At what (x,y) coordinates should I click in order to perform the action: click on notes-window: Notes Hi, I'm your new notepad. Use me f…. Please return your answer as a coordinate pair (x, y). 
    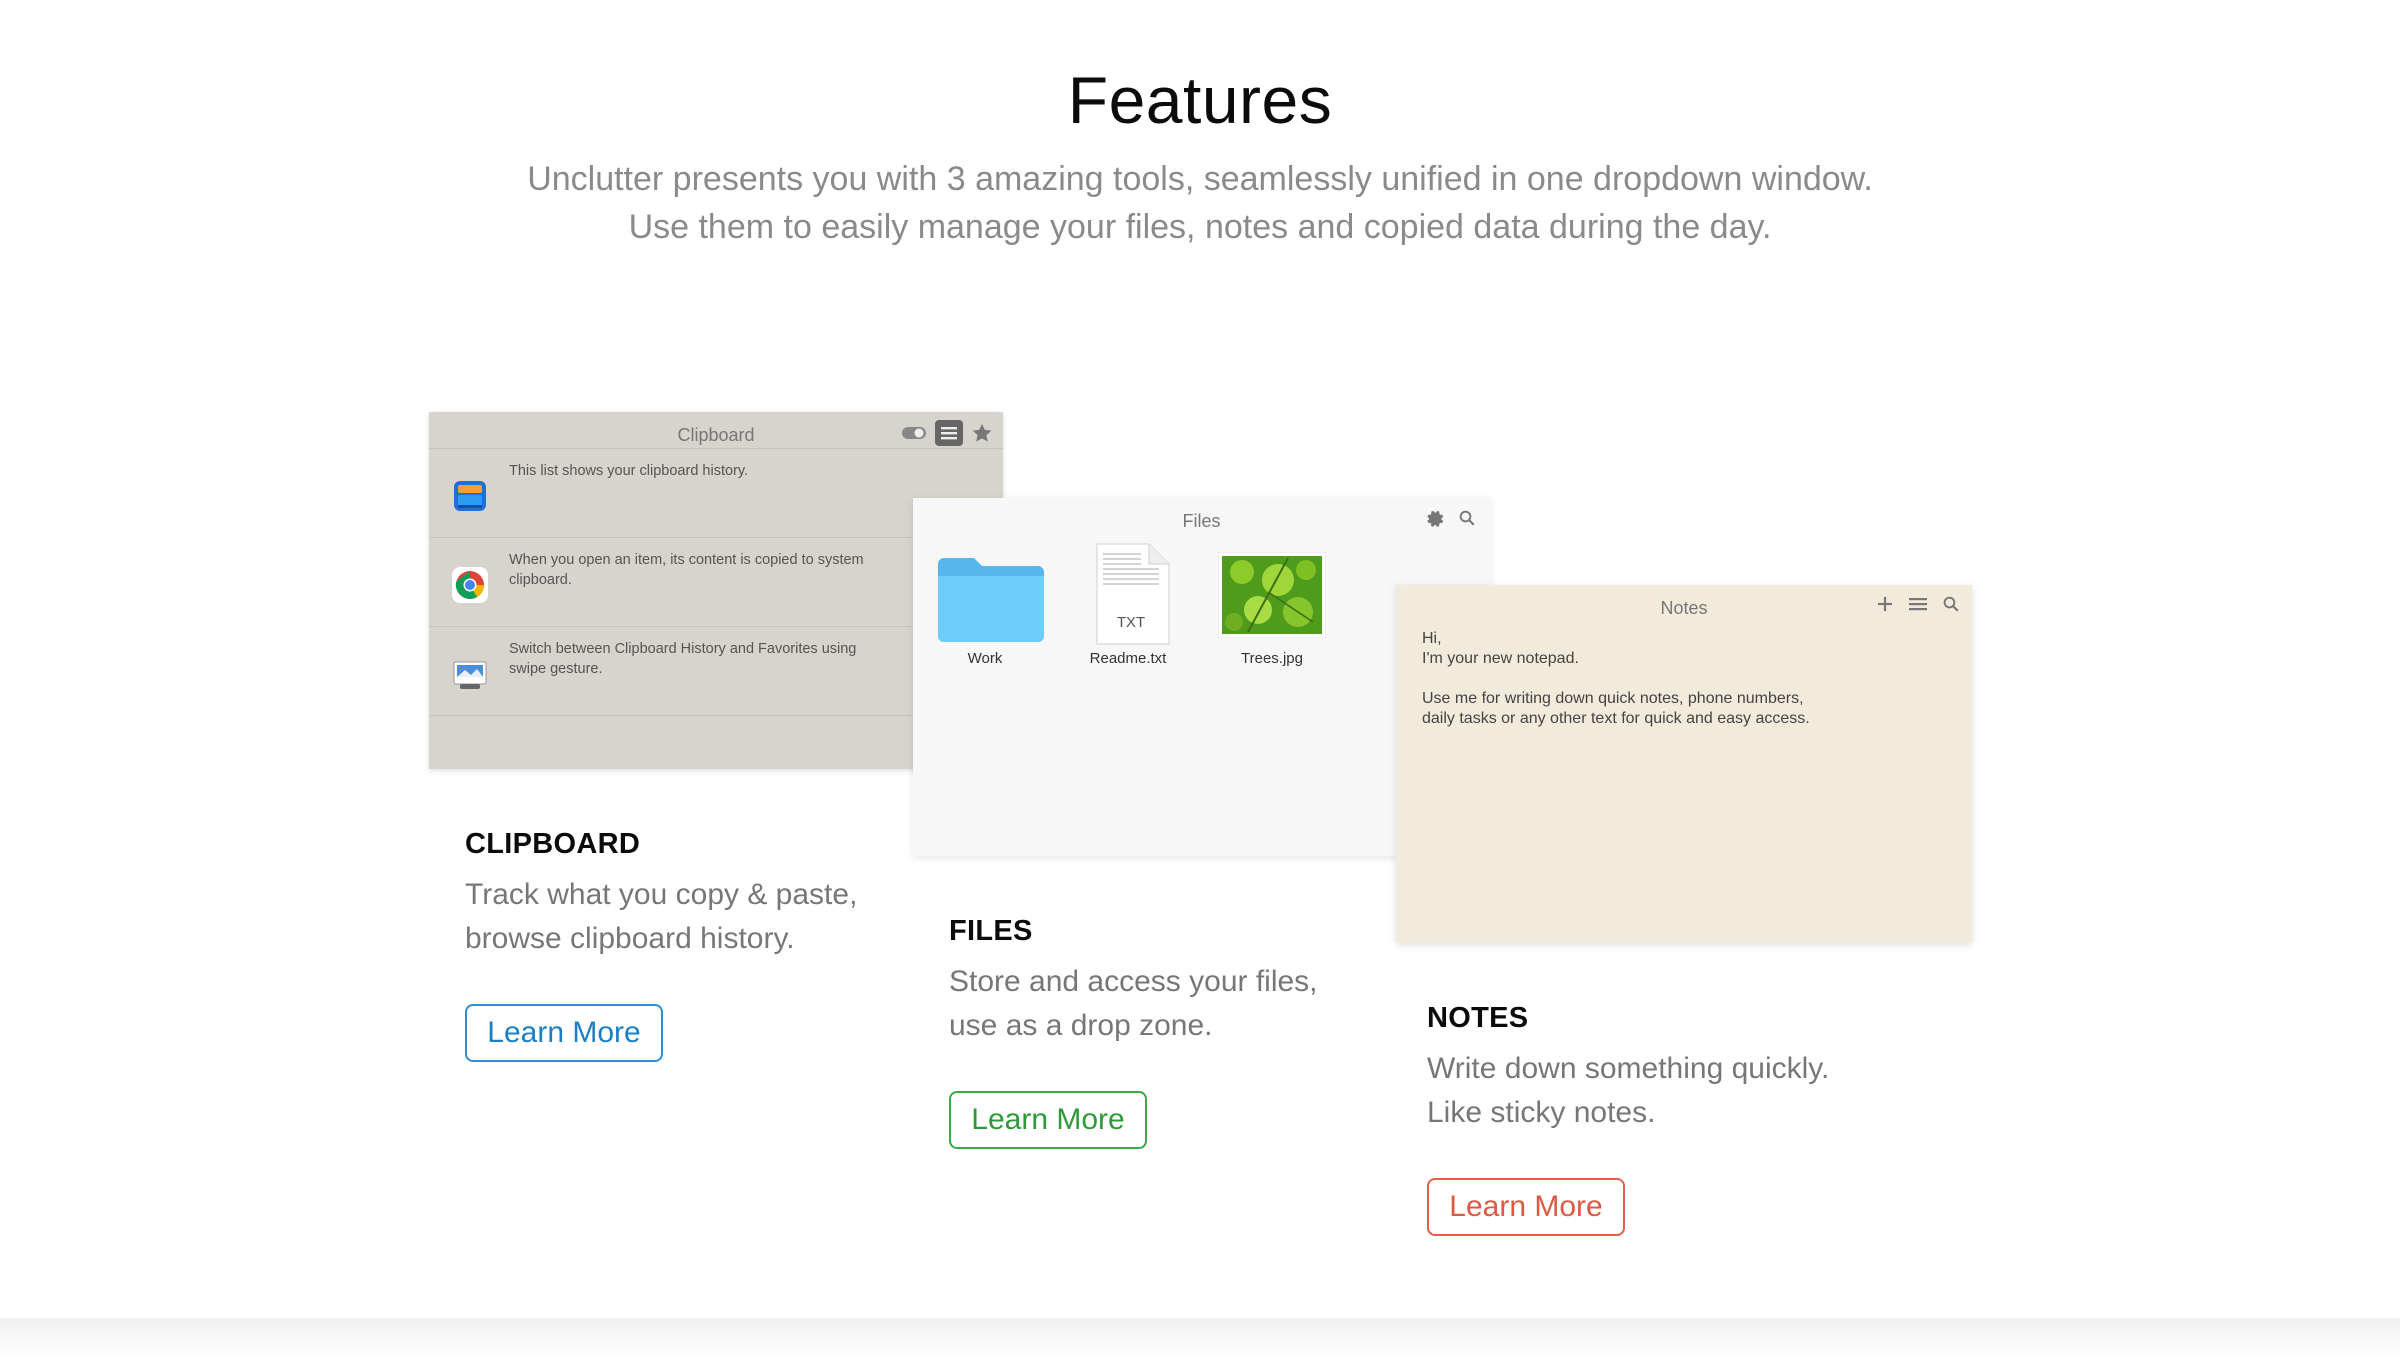
    Looking at the image, I should click on (1684, 764).